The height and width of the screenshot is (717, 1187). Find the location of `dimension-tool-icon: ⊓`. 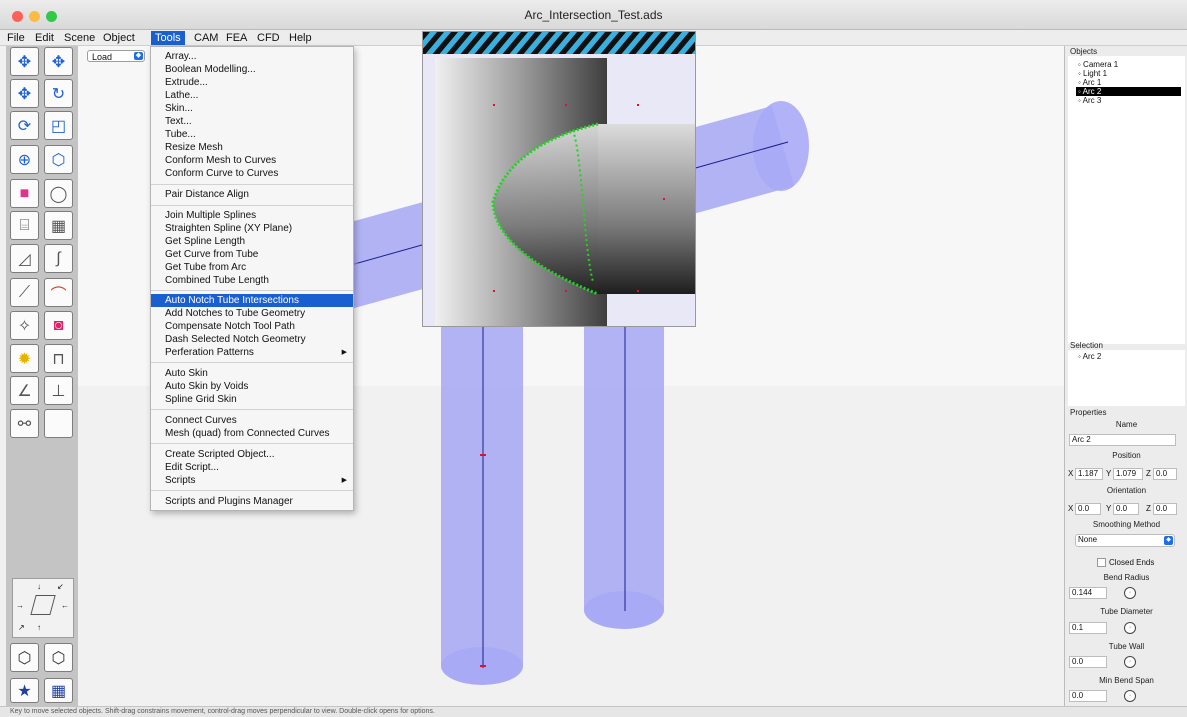

dimension-tool-icon: ⊓ is located at coordinates (58, 358).